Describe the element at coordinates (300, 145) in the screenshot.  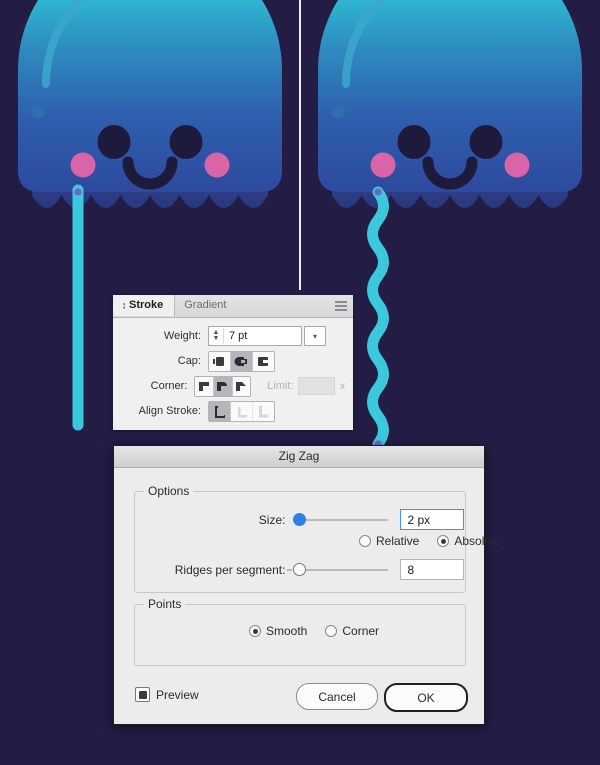
I see `artboard-divider` at that location.